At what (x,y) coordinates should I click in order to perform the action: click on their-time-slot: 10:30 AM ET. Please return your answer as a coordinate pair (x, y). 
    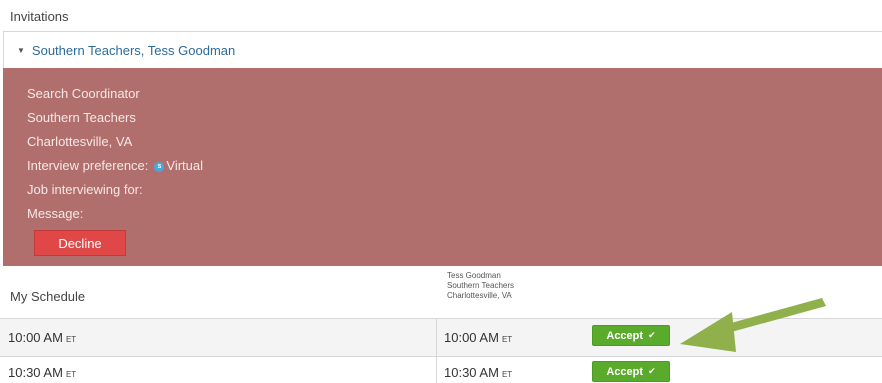
    Looking at the image, I should click on (478, 372).